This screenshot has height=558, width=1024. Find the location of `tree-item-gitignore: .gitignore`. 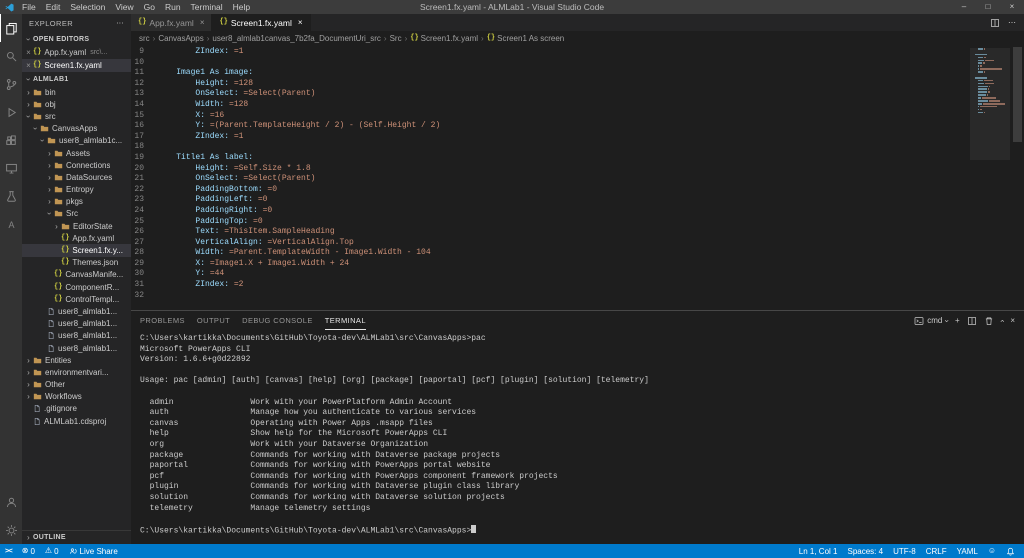

tree-item-gitignore: .gitignore is located at coordinates (76, 409).